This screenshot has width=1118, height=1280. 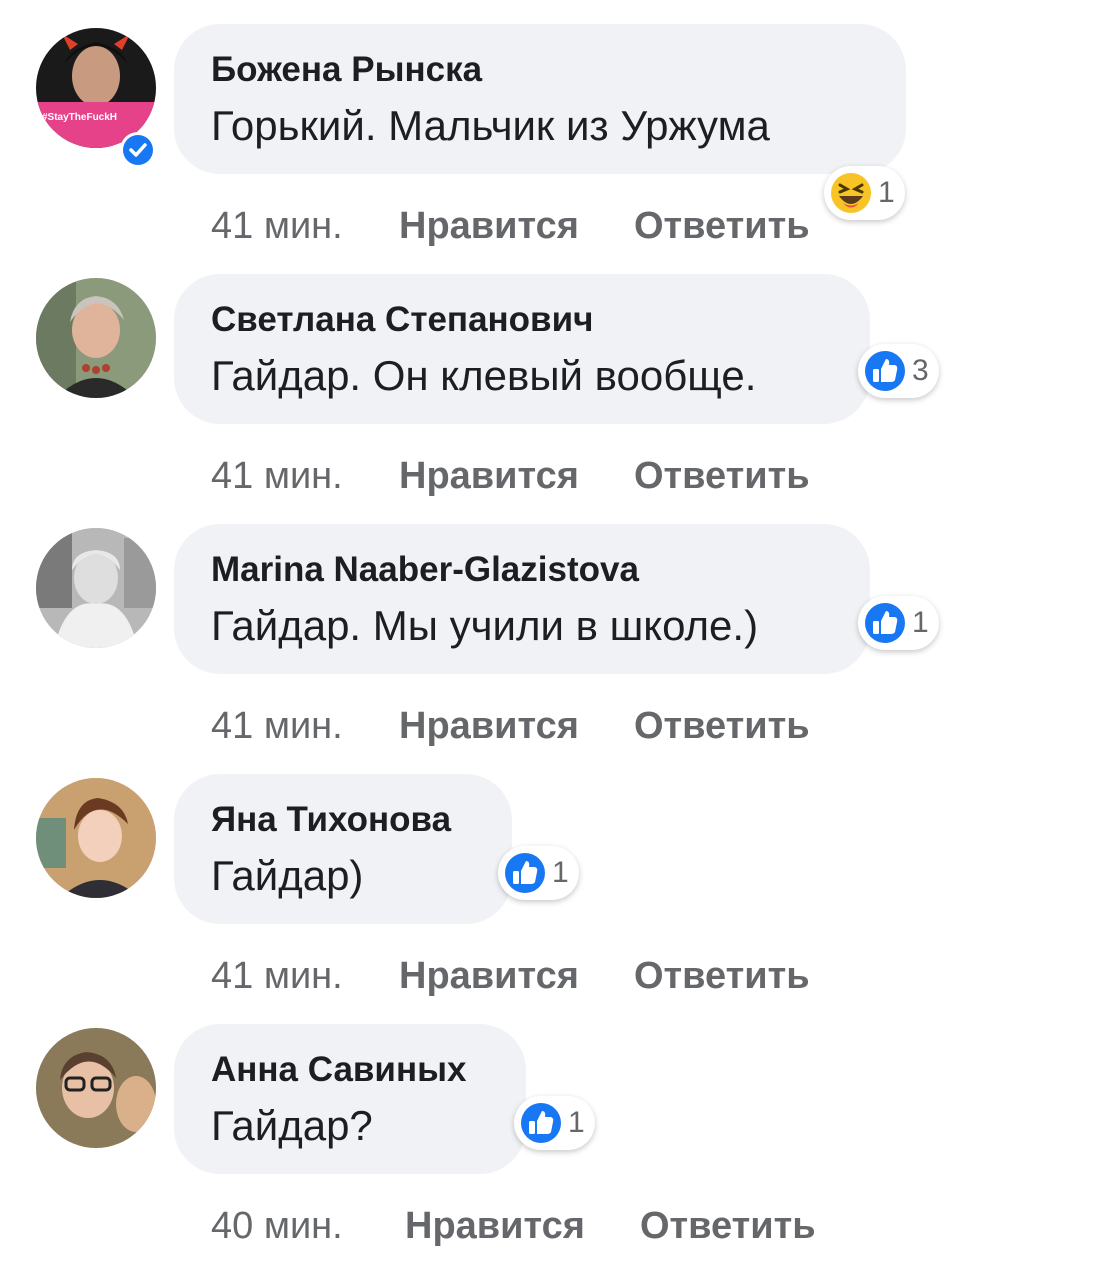 I want to click on comment-text: Горький. Мальчик из Уржума, so click(x=490, y=125).